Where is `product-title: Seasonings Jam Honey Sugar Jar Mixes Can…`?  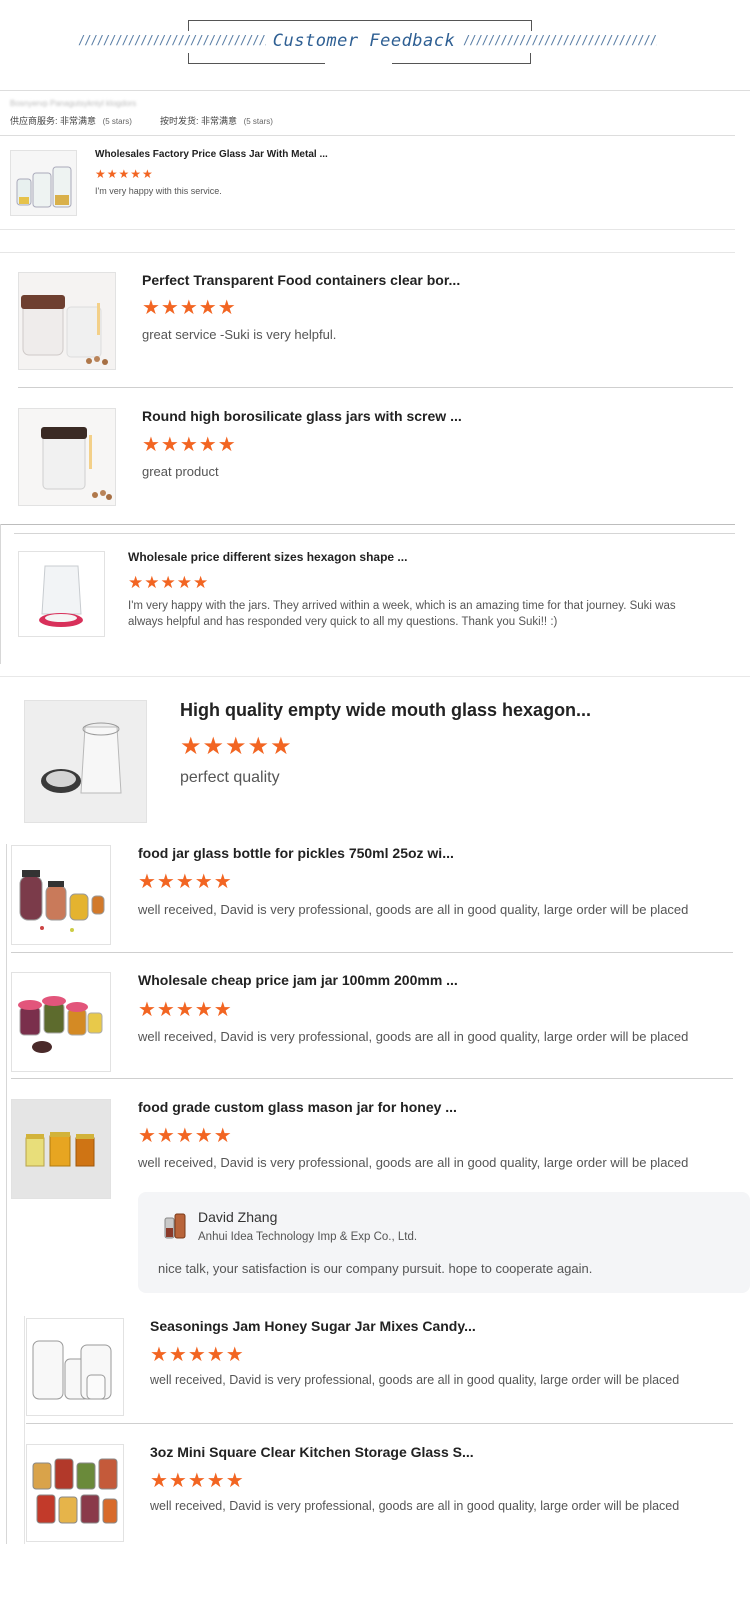 product-title: Seasonings Jam Honey Sugar Jar Mixes Can… is located at coordinates (313, 1326).